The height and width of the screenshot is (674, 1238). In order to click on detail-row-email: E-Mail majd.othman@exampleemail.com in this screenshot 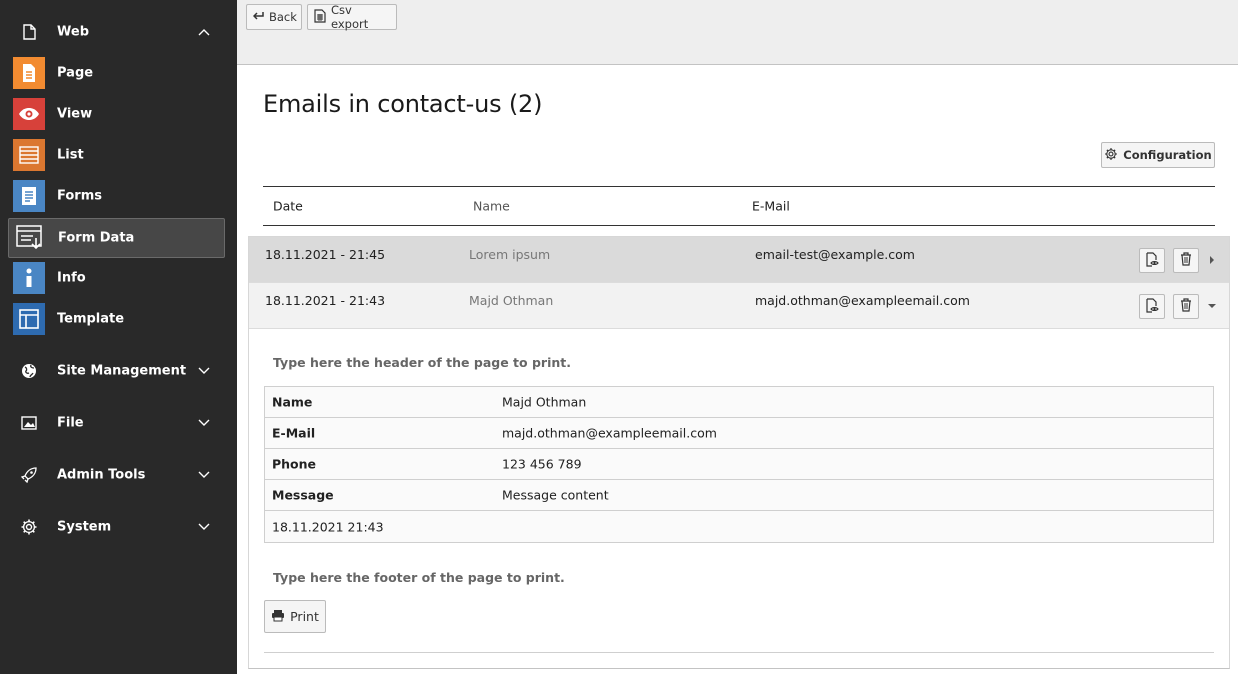, I will do `click(739, 433)`.